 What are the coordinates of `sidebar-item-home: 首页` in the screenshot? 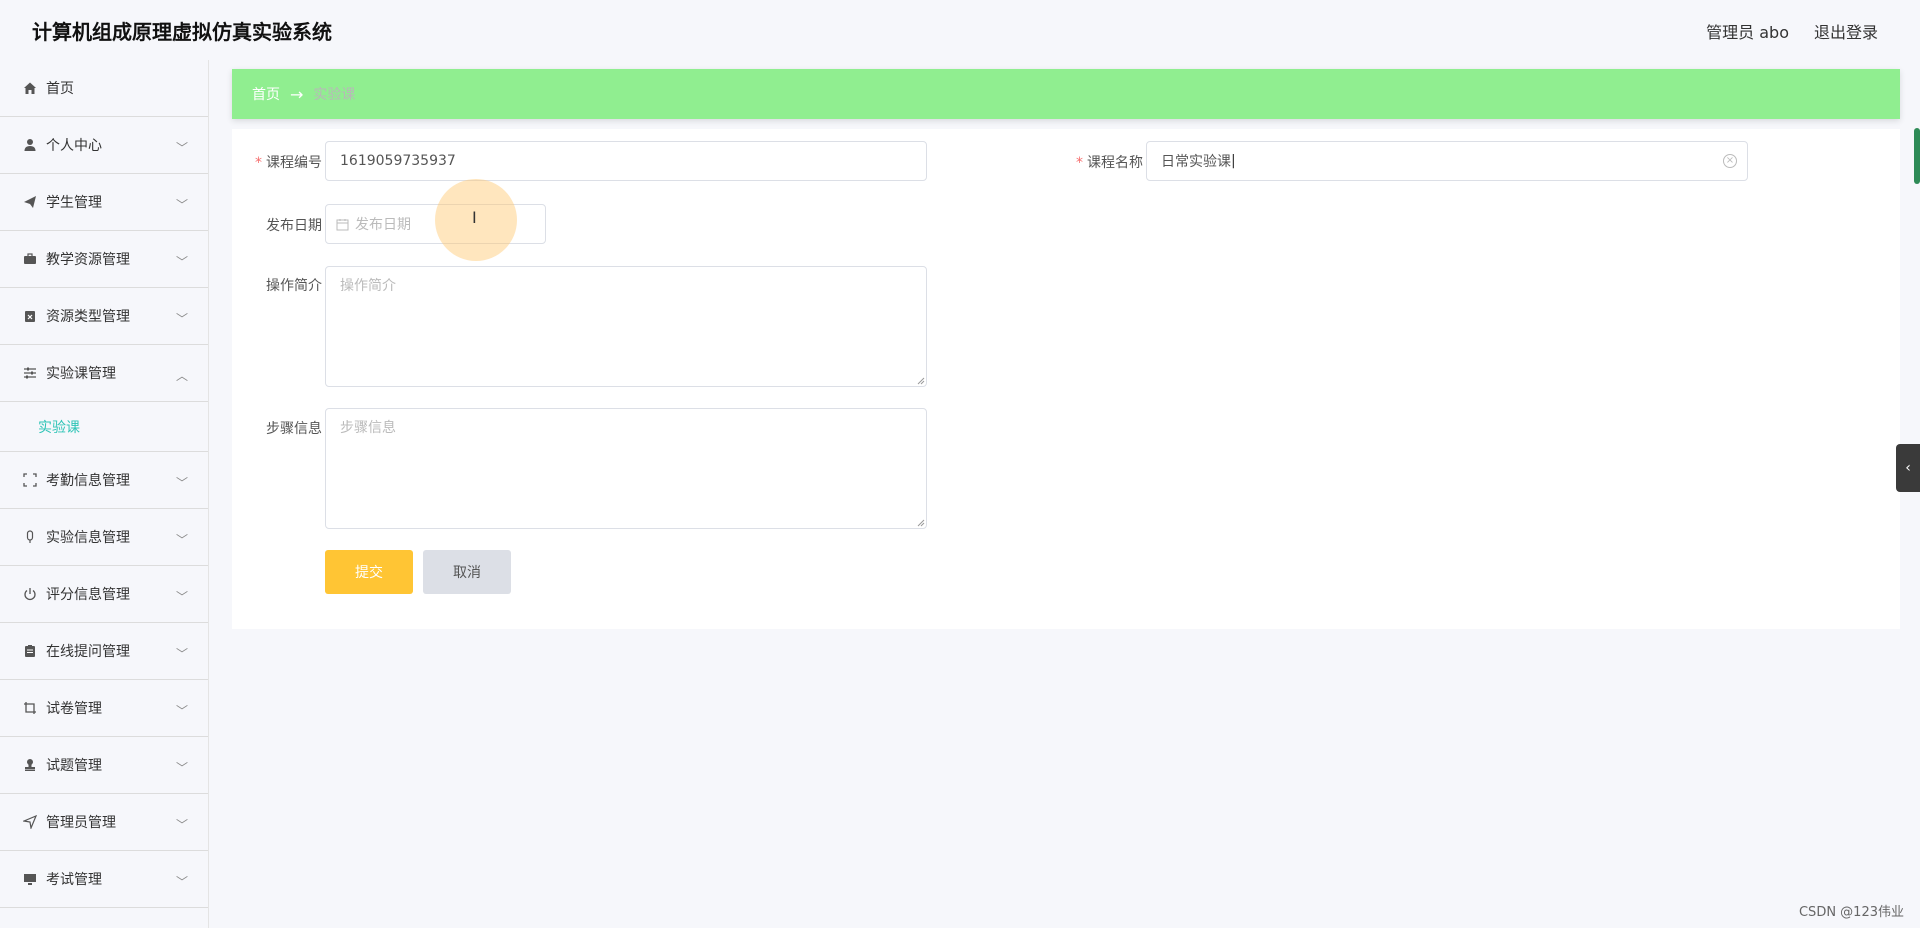 It's located at (104, 88).